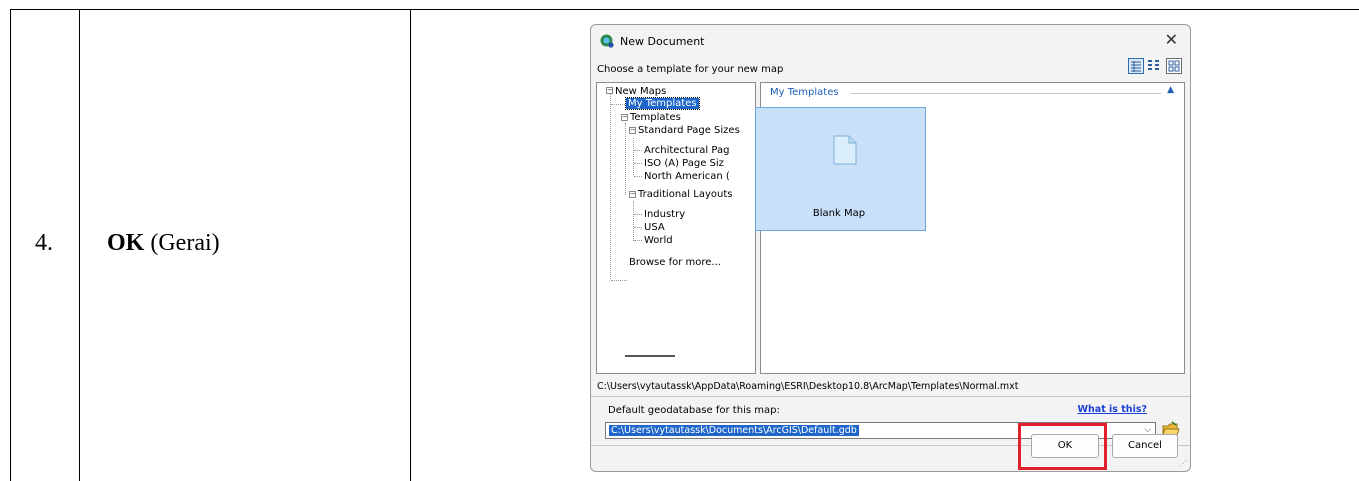  I want to click on list-view-icon, so click(1155, 66).